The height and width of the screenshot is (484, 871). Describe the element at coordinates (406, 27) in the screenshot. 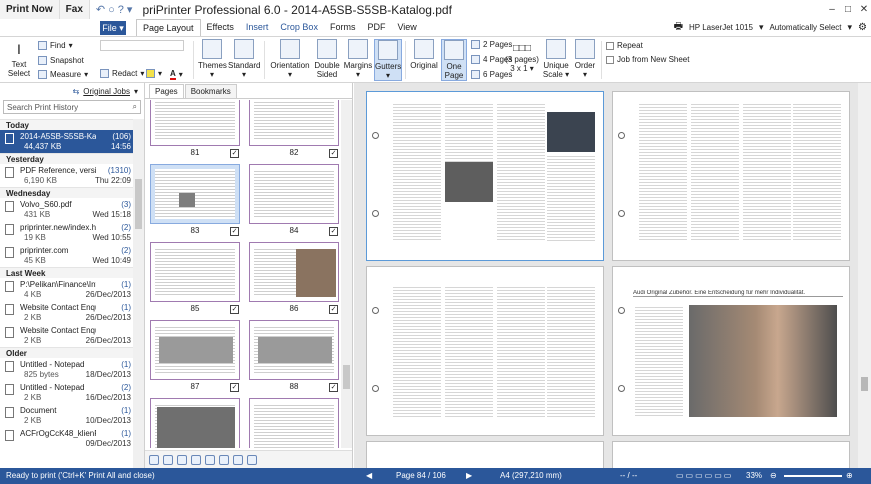

I see `tab-view: View` at that location.